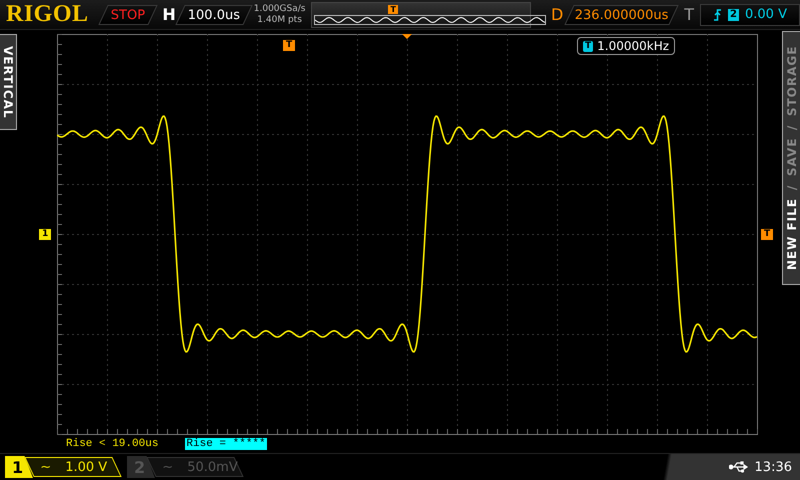 The height and width of the screenshot is (480, 800). What do you see at coordinates (47, 14) in the screenshot?
I see `brand-logo: RIGOL` at bounding box center [47, 14].